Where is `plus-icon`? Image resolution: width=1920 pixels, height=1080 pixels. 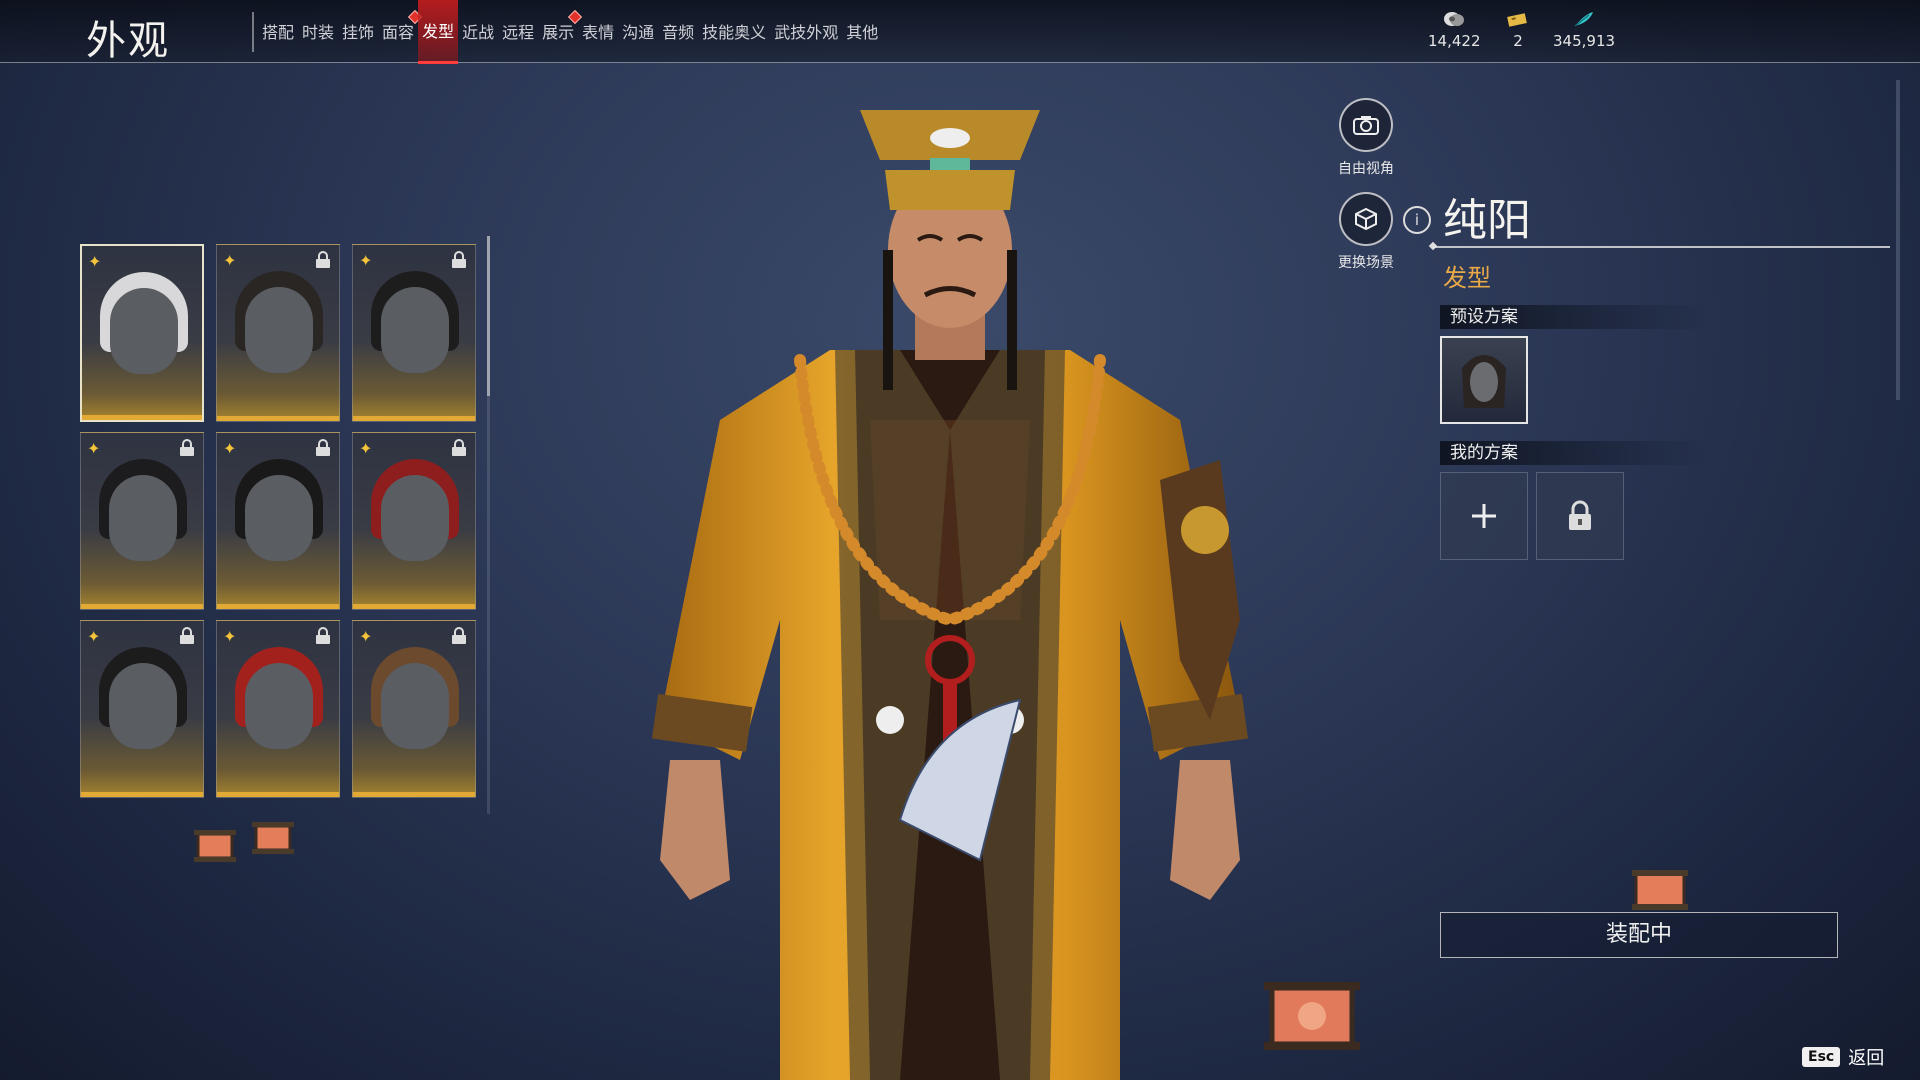 plus-icon is located at coordinates (1484, 516).